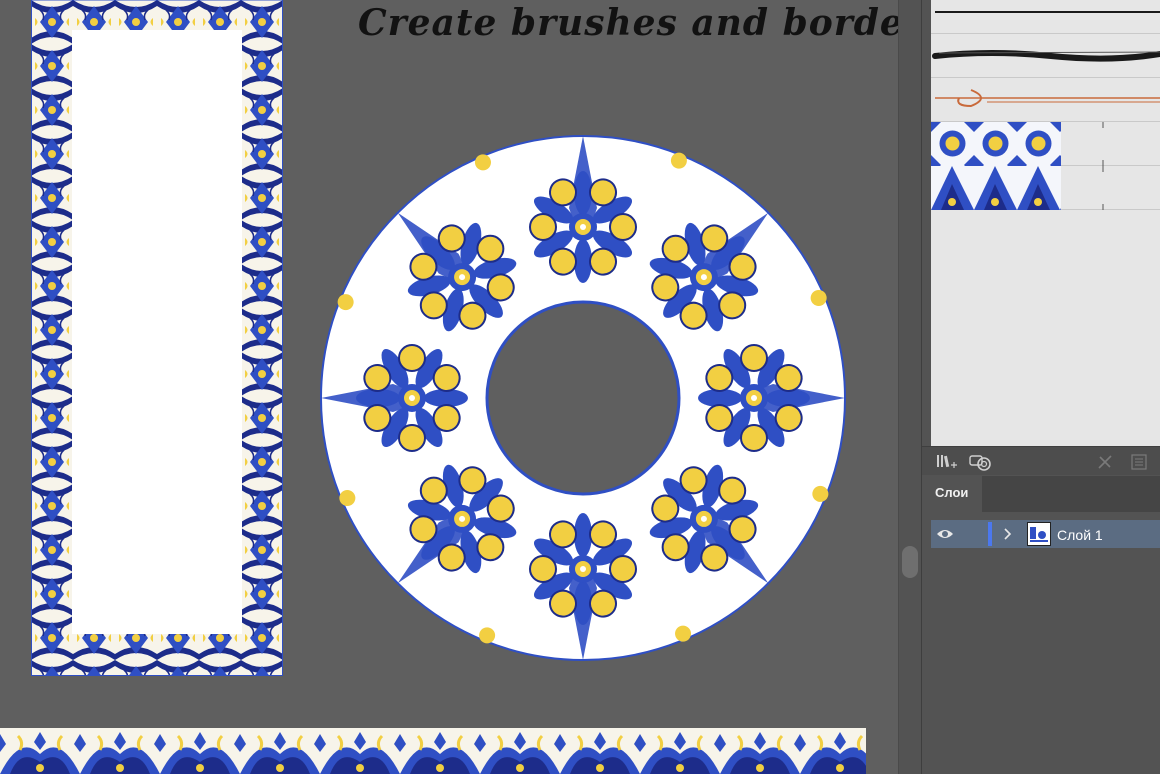 This screenshot has width=1160, height=774. I want to click on brush-options-icon, so click(1139, 463).